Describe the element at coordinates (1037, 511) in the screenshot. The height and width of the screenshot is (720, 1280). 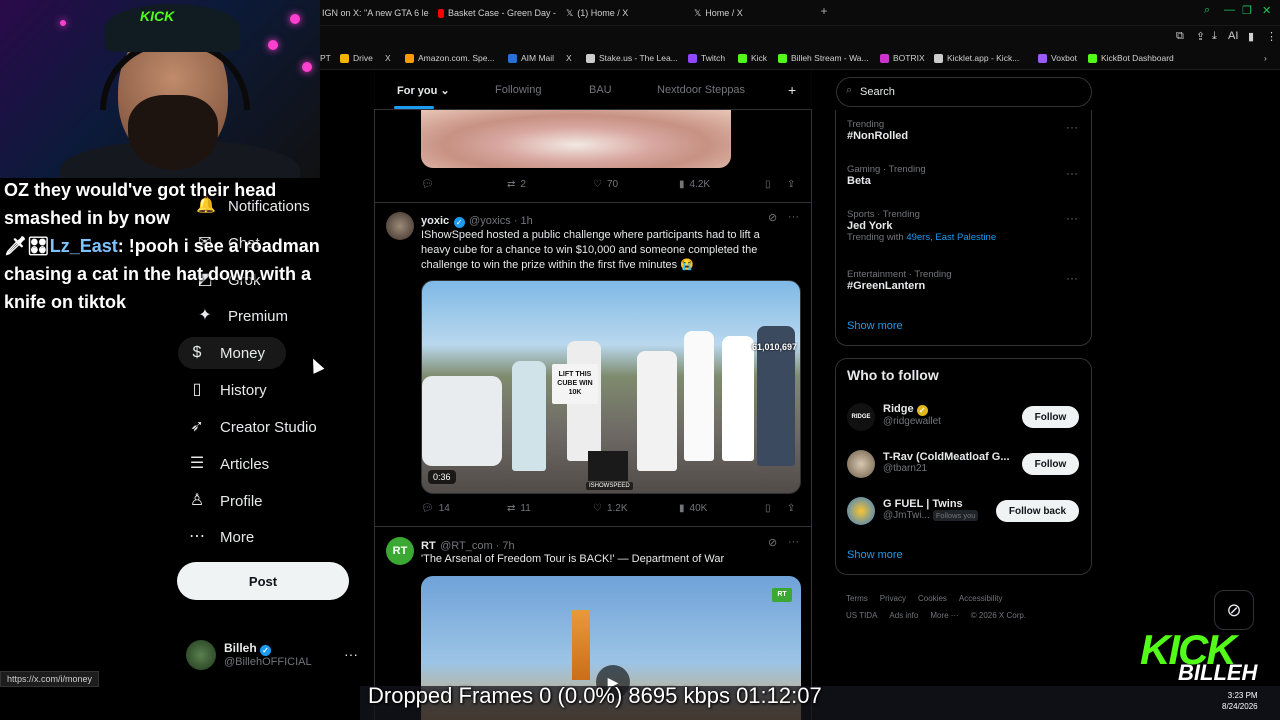
I see `follow-back-button: Follow back` at that location.